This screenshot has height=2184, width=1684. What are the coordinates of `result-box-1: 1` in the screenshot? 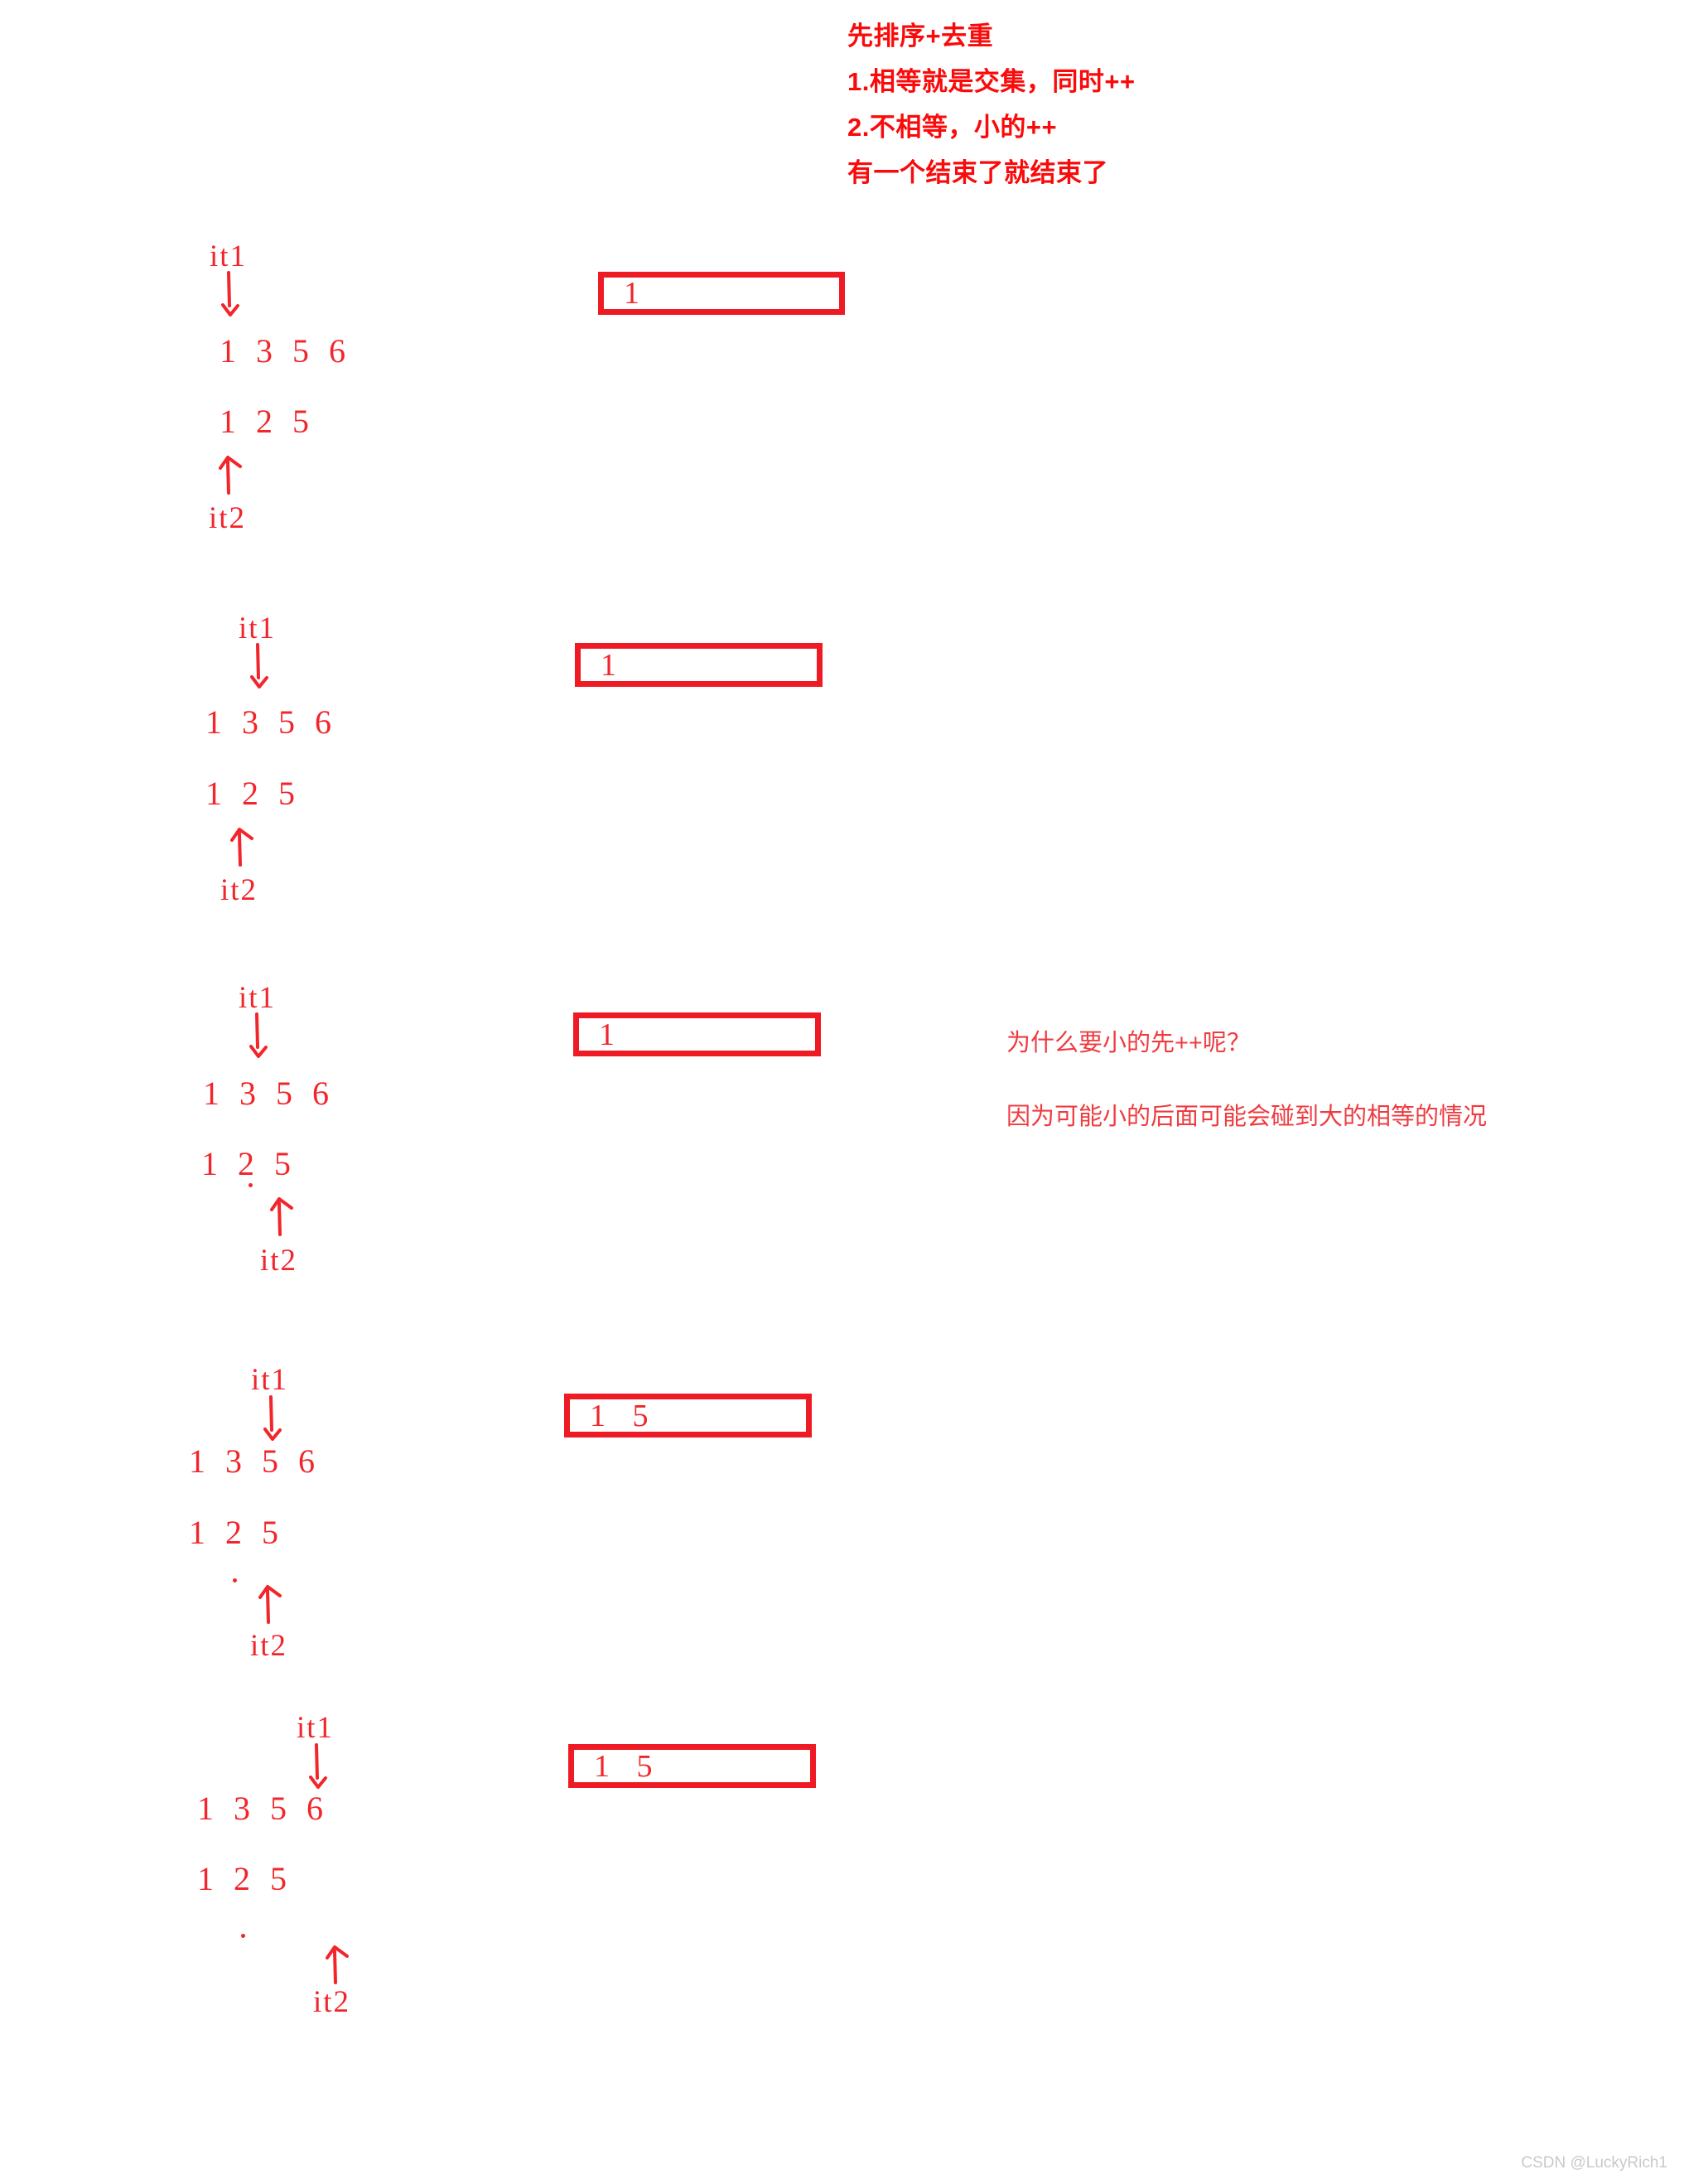 It's located at (722, 293).